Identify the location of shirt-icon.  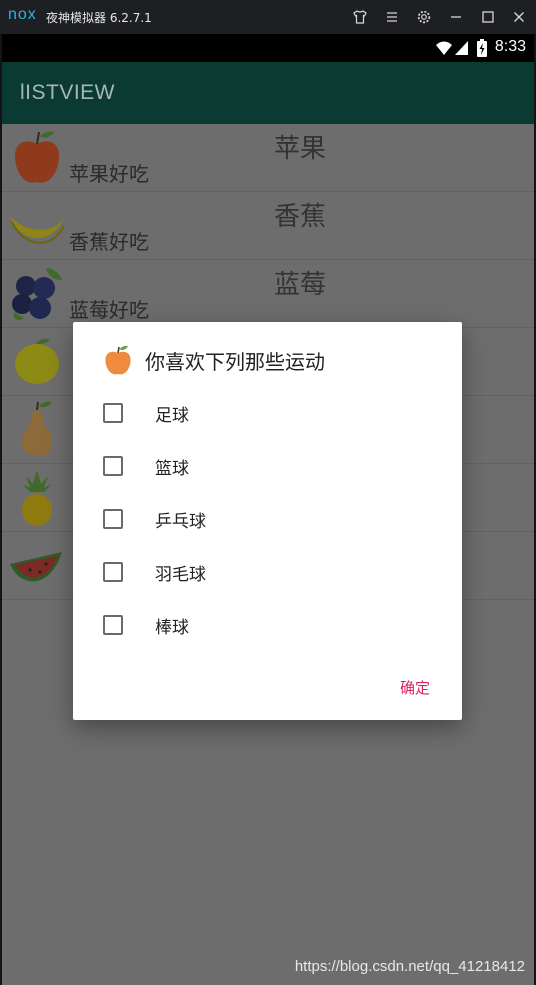
(360, 17).